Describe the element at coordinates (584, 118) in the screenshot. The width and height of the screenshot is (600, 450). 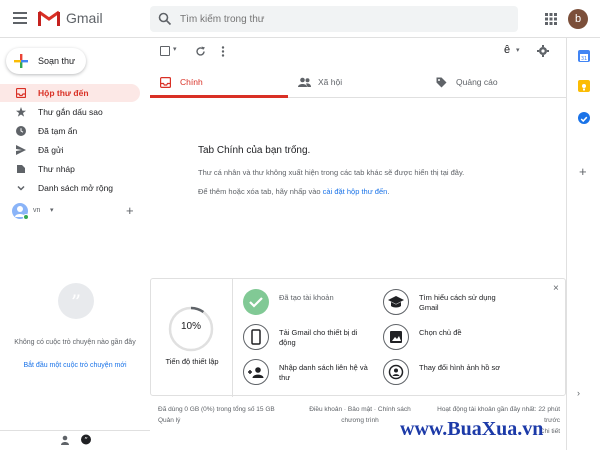
I see `tasks-icon` at that location.